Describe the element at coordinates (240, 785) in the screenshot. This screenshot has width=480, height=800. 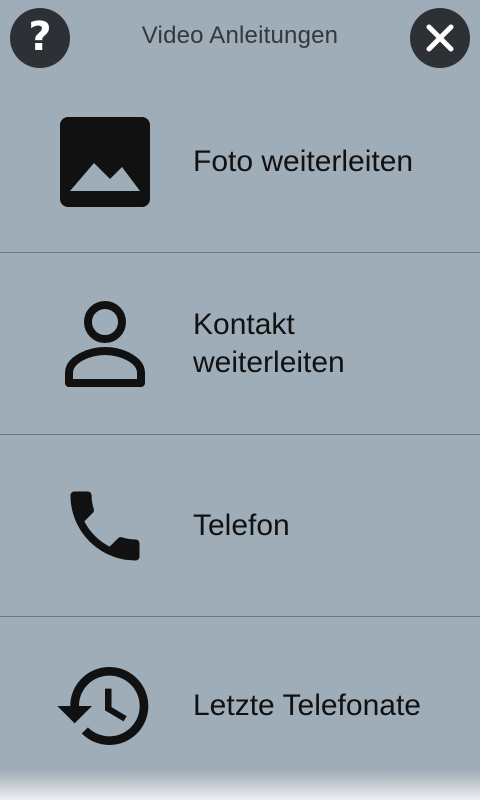
I see `bottom-fade` at that location.